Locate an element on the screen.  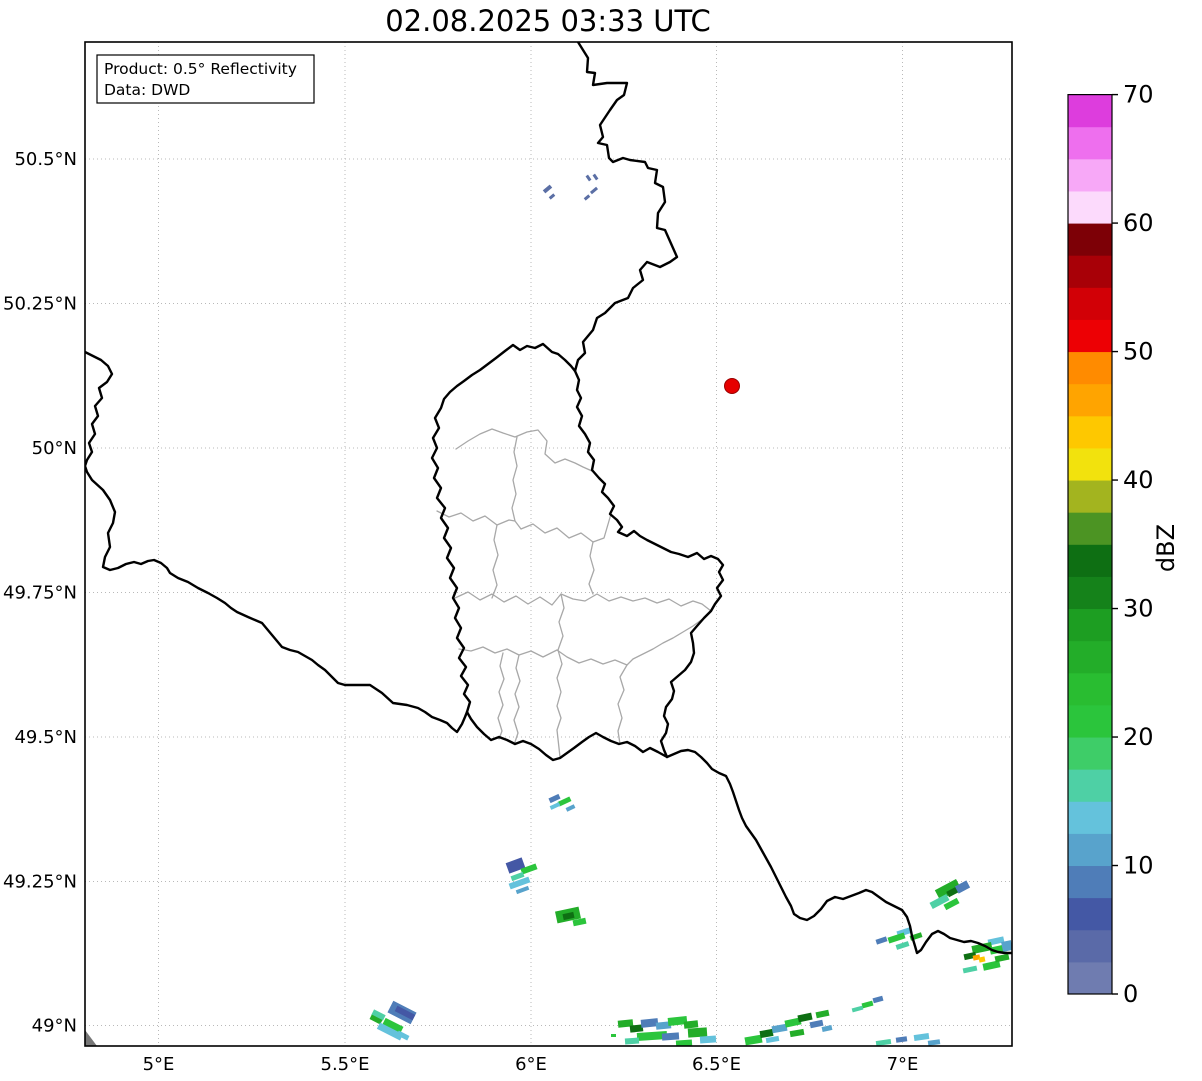
colorbar-tick-label: 20 is located at coordinates (1138, 737).